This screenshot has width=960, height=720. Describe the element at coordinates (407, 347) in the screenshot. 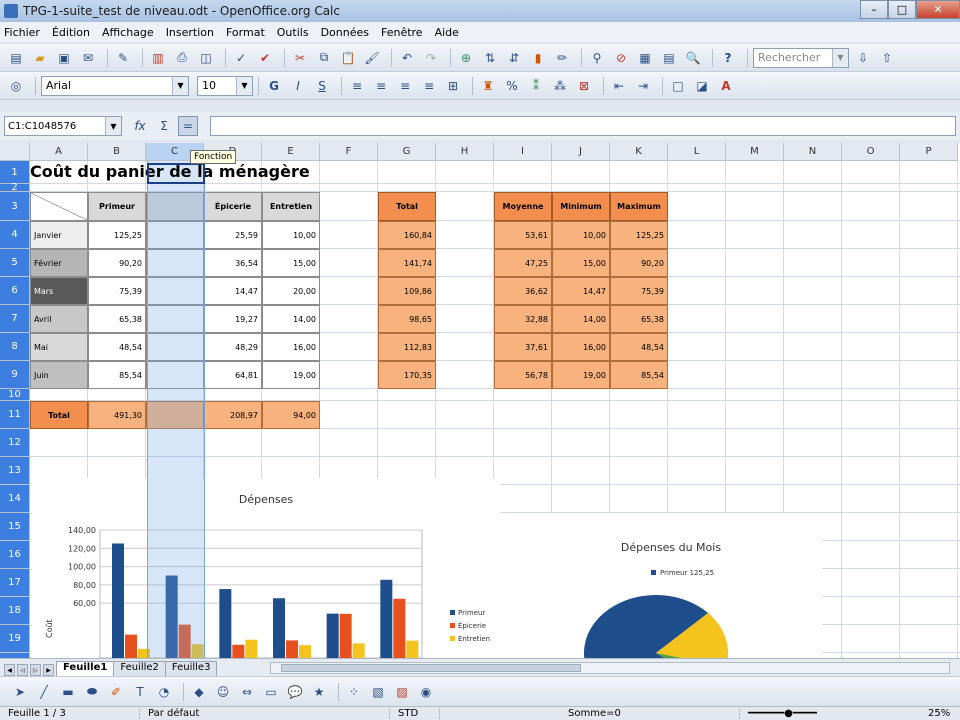

I see `total-cell: 112,83` at that location.